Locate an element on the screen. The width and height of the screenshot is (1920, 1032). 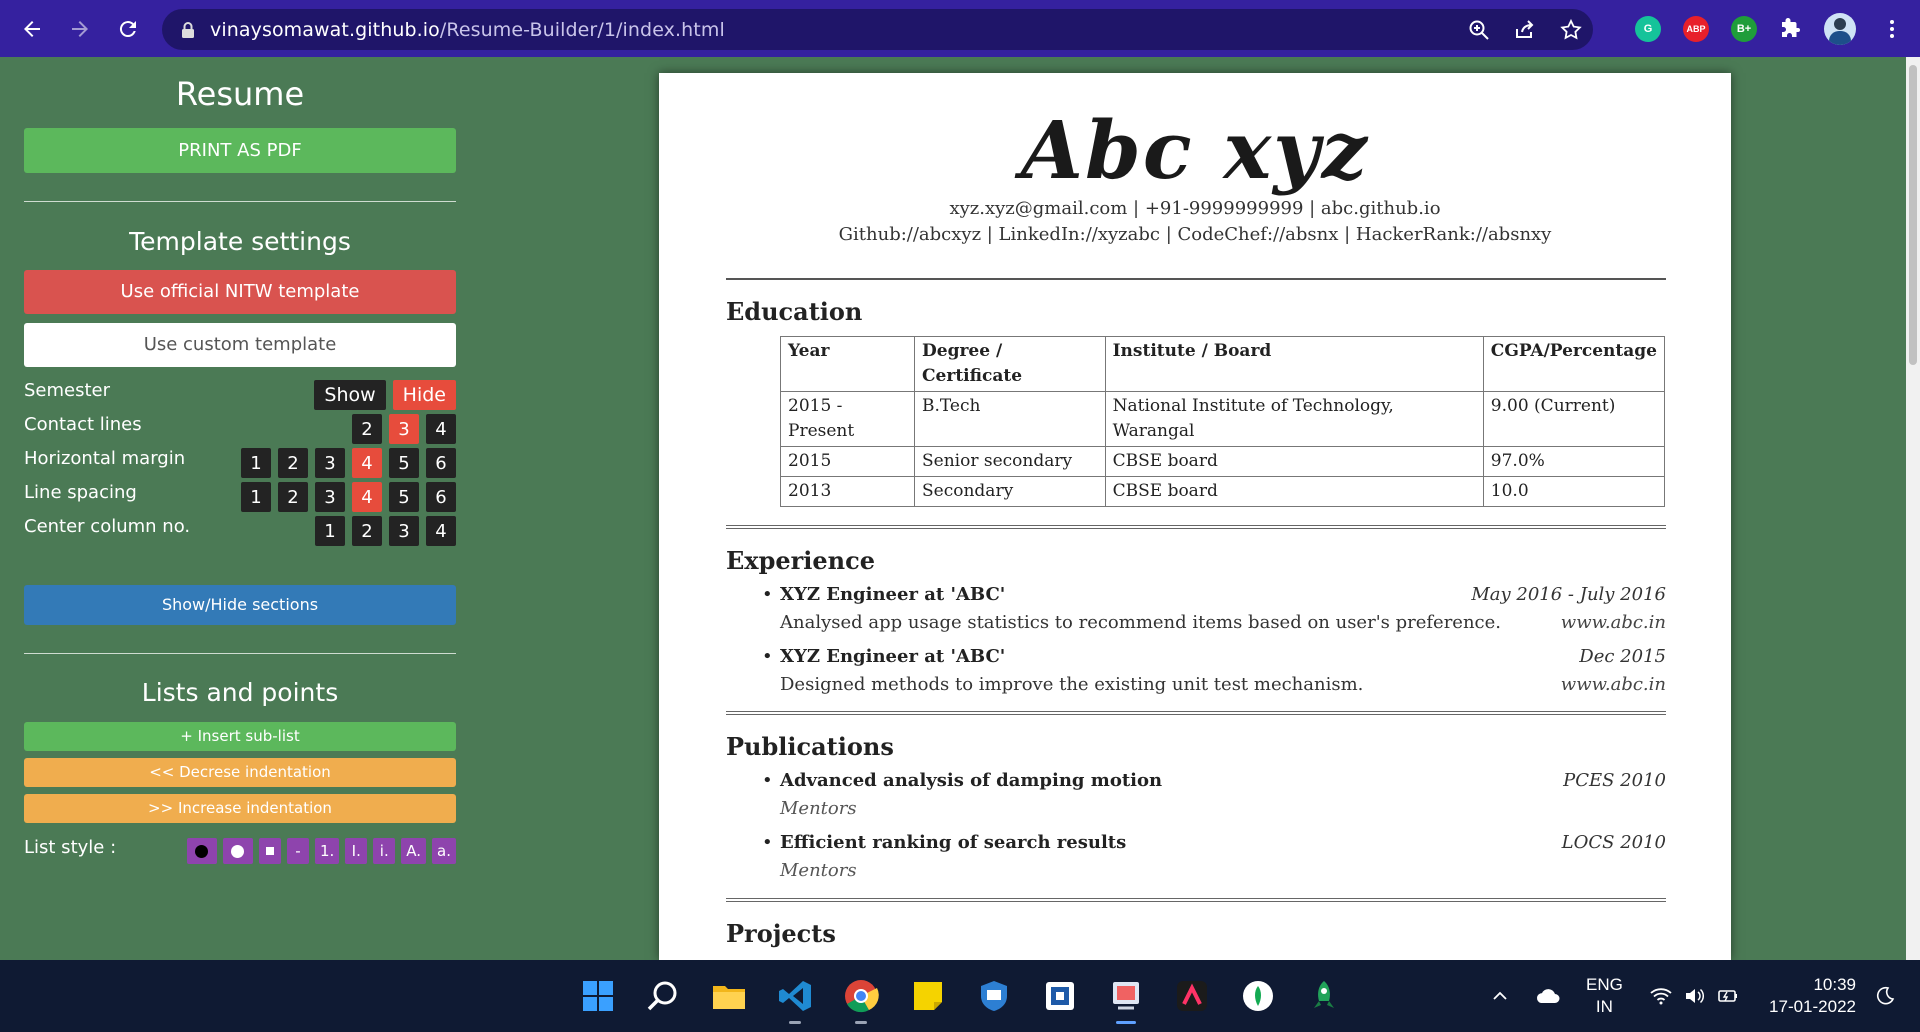
table-cell: 97.0% is located at coordinates (1574, 461).